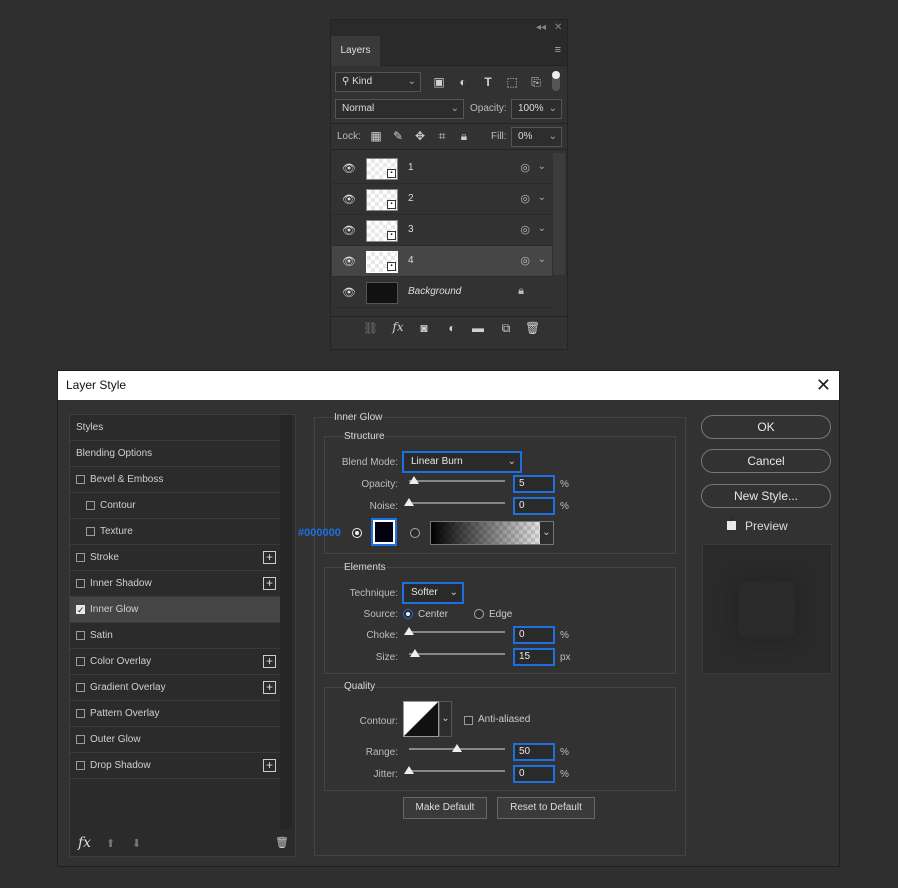  I want to click on source-edge-radio, so click(479, 614).